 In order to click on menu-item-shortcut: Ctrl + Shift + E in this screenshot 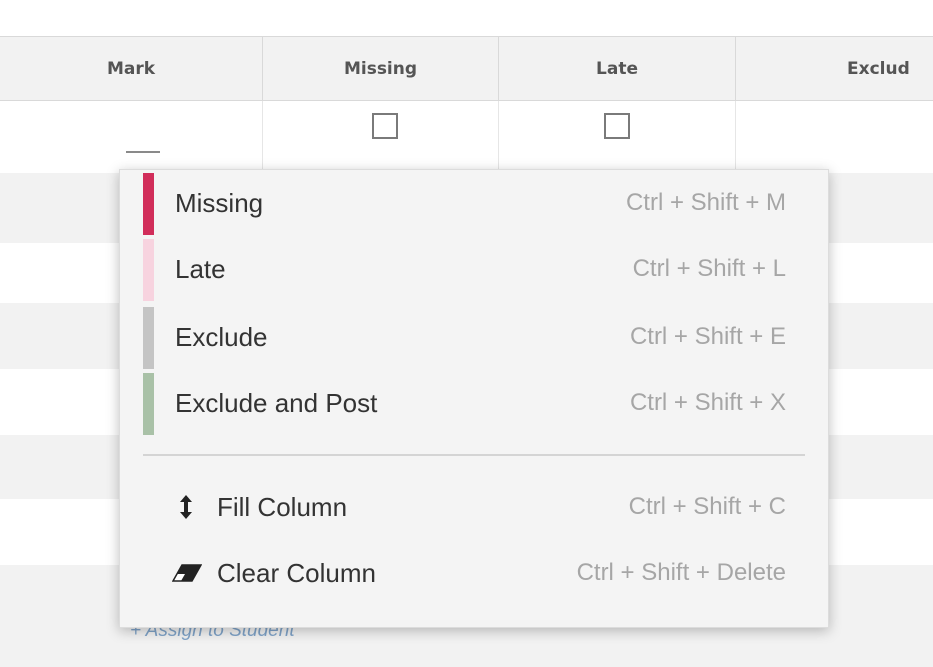, I will do `click(707, 336)`.